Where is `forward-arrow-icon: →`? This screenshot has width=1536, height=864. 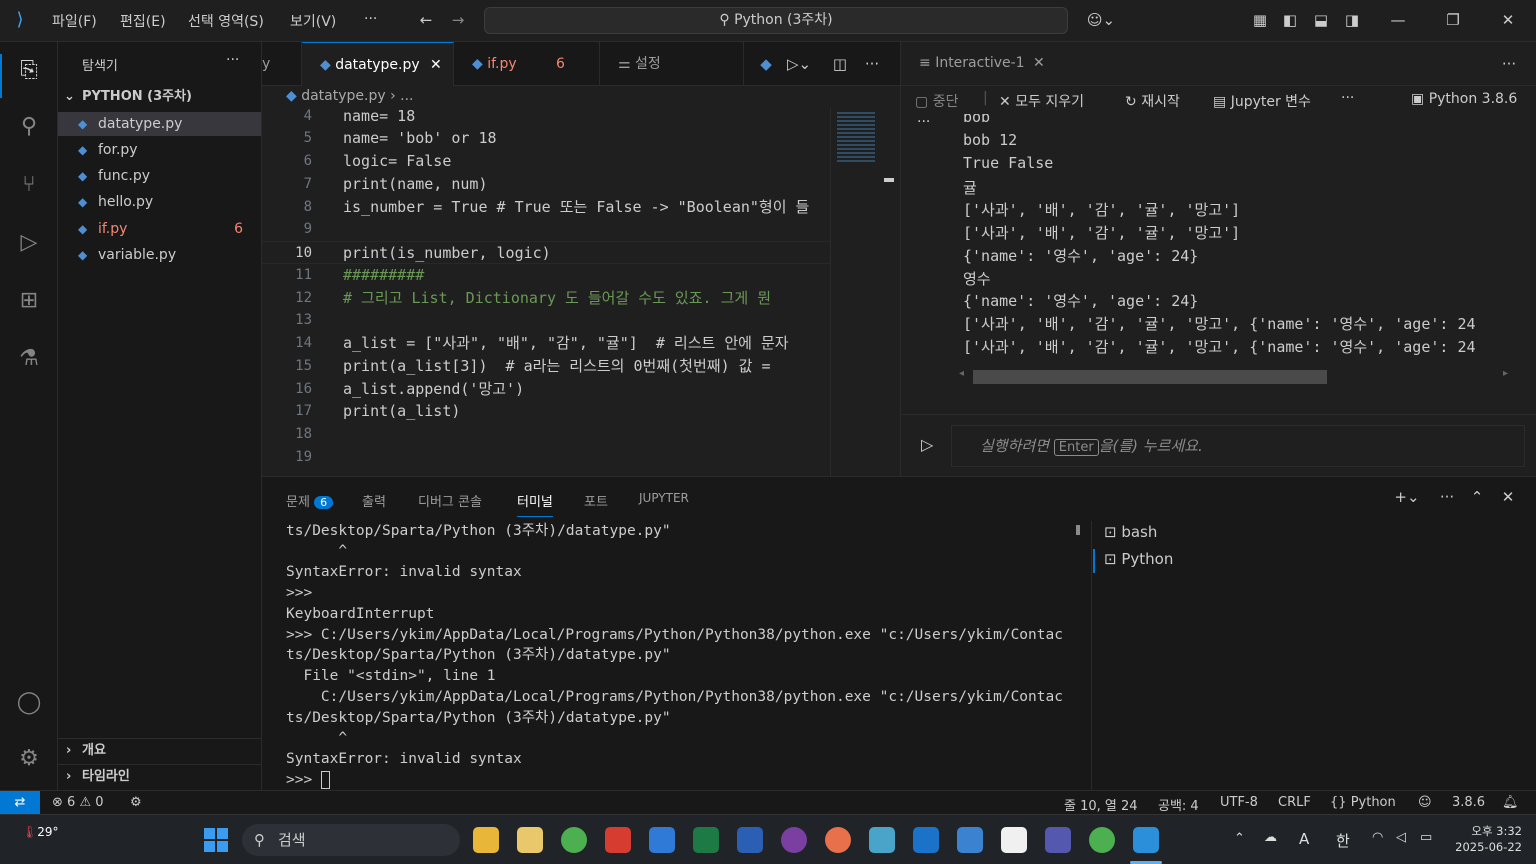
forward-arrow-icon: → is located at coordinates (458, 20).